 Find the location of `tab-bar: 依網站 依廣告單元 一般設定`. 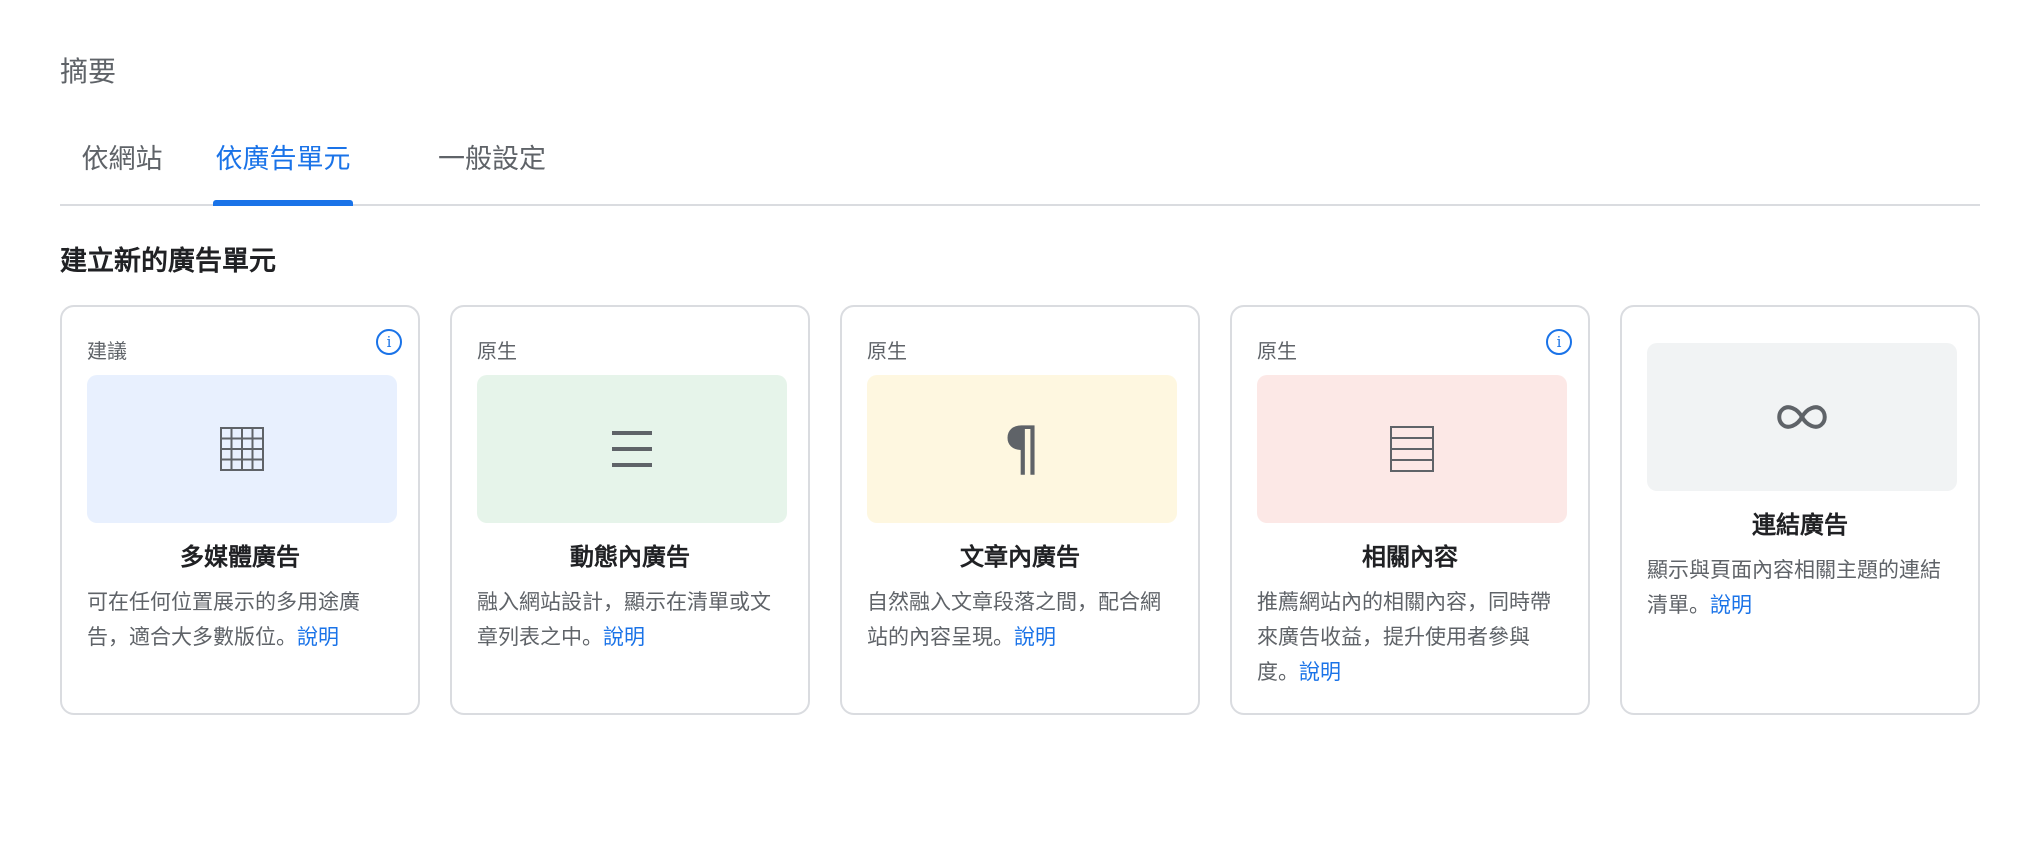

tab-bar: 依網站 依廣告單元 一般設定 is located at coordinates (1020, 170).